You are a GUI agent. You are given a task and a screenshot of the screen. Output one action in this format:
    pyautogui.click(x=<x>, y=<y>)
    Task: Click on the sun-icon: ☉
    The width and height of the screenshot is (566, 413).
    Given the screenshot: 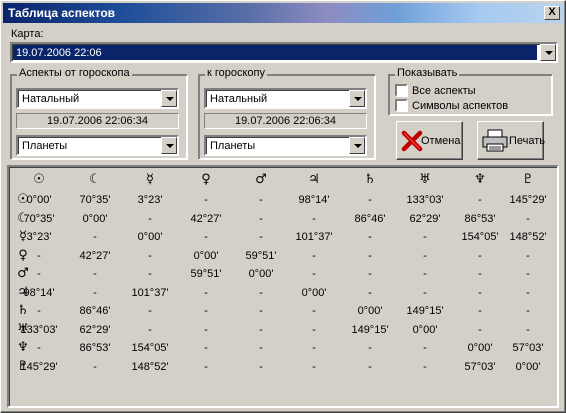 What is the action you would take?
    pyautogui.click(x=39, y=179)
    